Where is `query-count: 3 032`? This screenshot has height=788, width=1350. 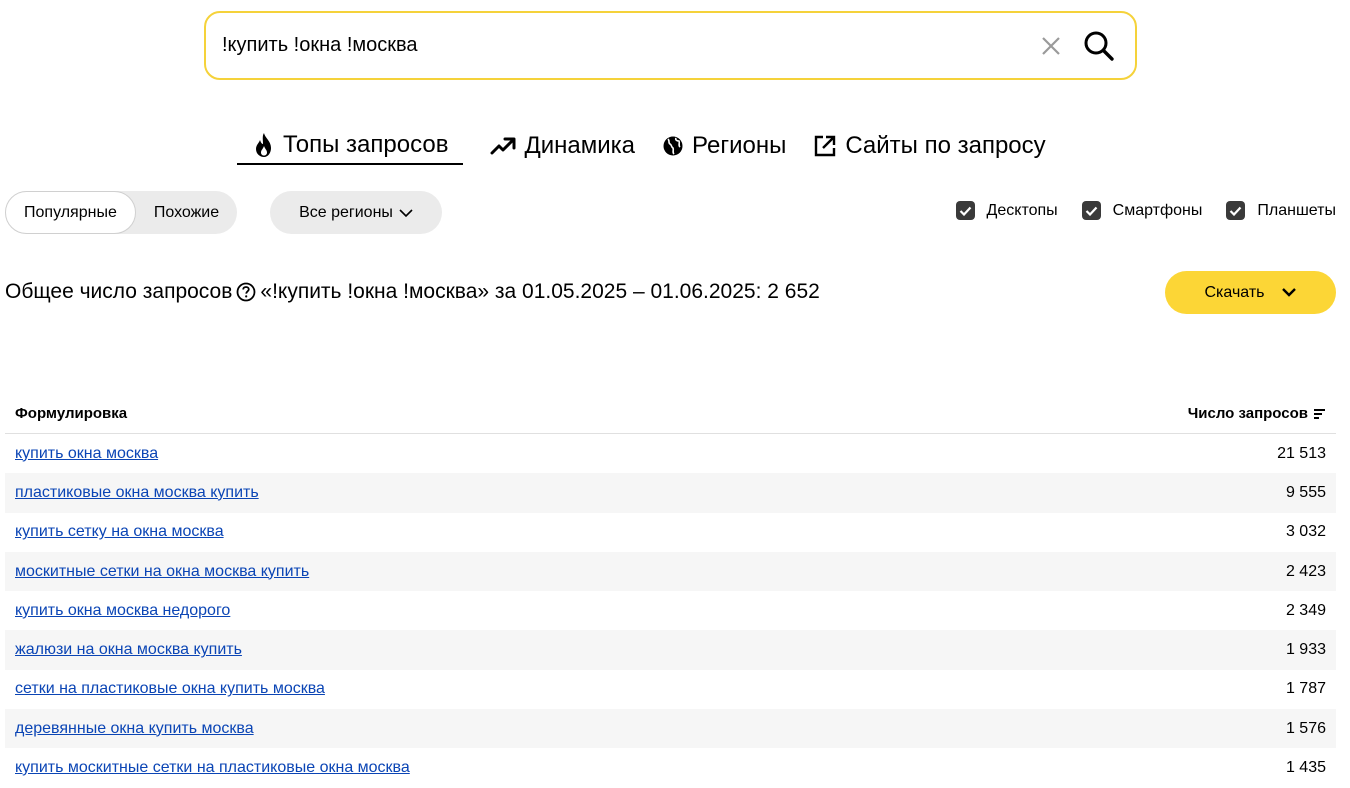
query-count: 3 032 is located at coordinates (1305, 532).